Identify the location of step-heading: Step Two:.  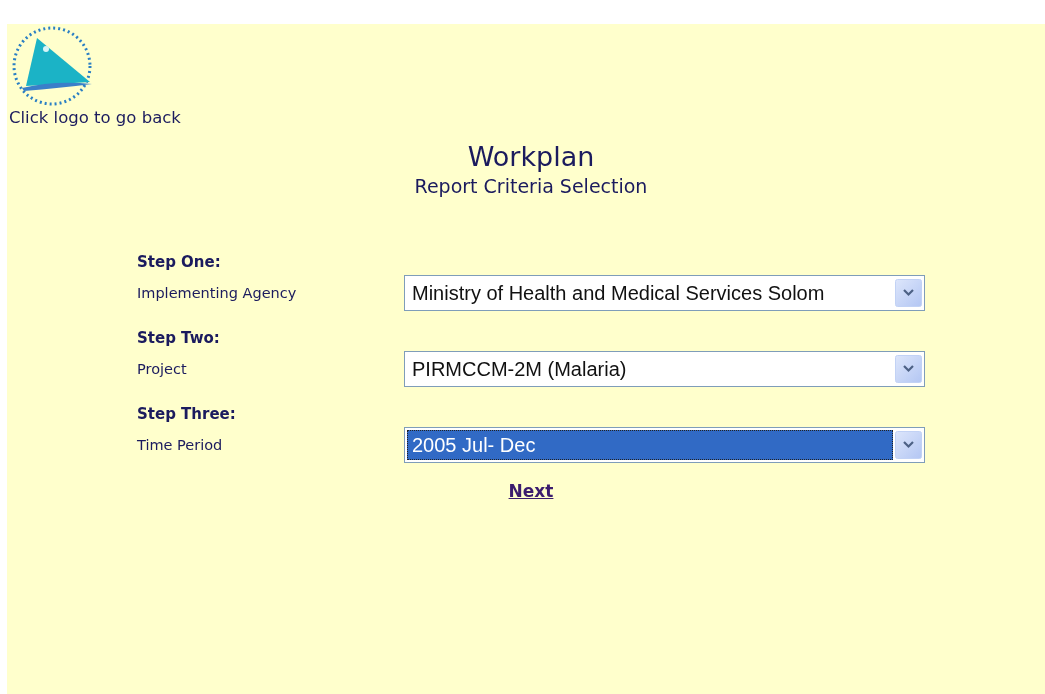
(179, 338).